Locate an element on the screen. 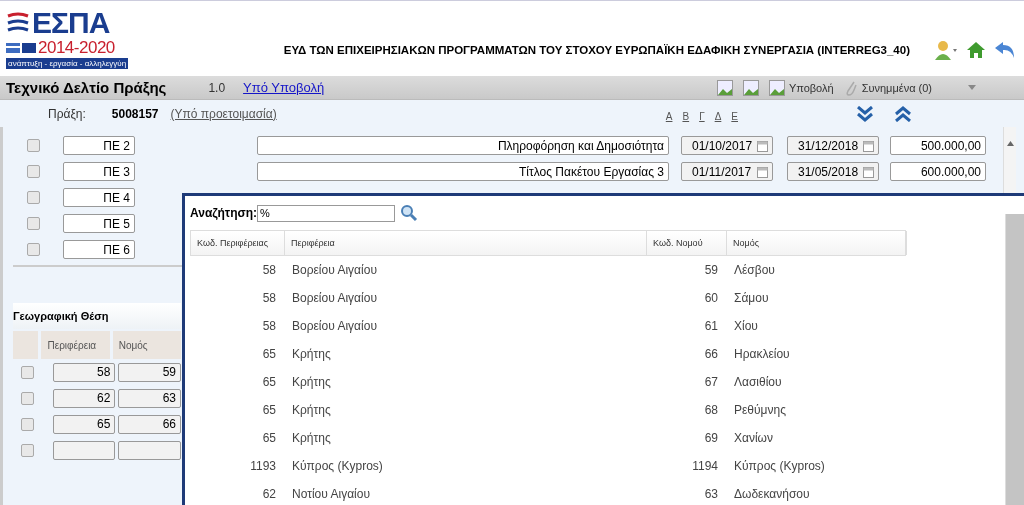  action-label: Πράξη: is located at coordinates (67, 113).